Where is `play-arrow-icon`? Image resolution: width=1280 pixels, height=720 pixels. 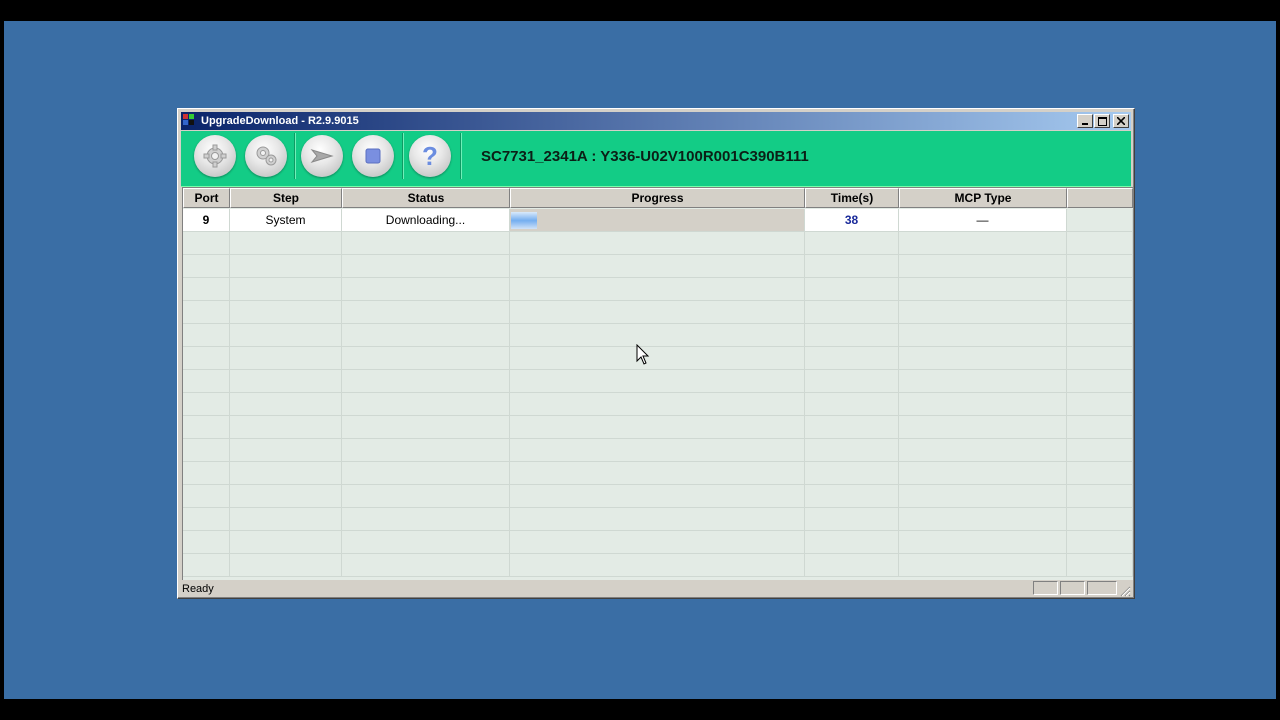 play-arrow-icon is located at coordinates (322, 156).